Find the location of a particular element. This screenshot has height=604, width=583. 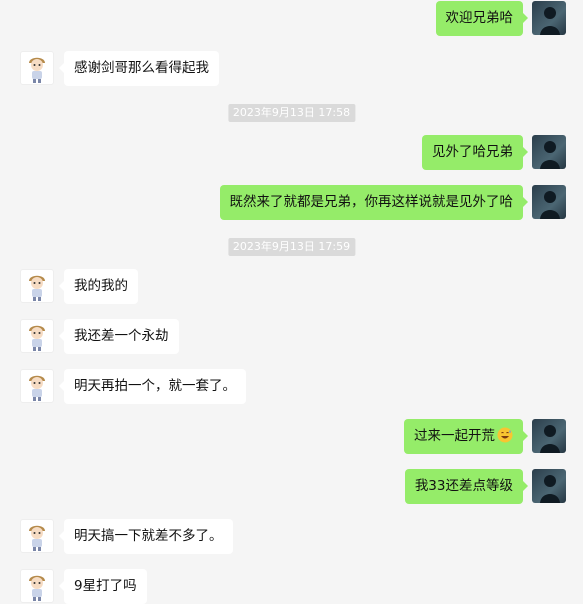

message-bubble: 我33还差点等级 is located at coordinates (466, 486).